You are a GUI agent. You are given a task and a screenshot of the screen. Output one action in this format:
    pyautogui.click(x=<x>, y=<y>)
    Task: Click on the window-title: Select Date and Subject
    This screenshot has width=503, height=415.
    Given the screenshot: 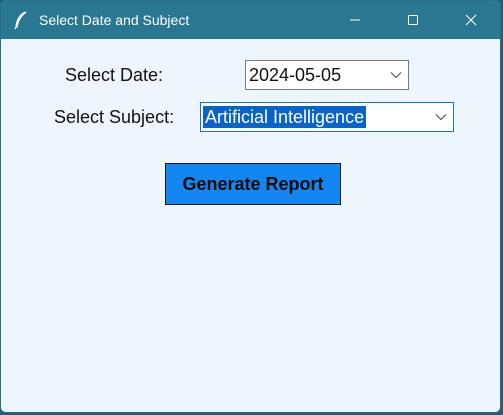 What is the action you would take?
    pyautogui.click(x=114, y=20)
    